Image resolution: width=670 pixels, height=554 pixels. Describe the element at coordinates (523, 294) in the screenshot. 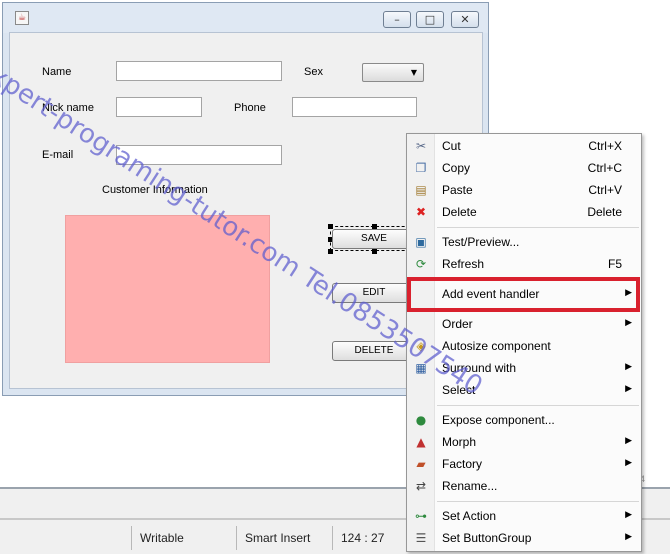

I see `highlight-annotation` at that location.